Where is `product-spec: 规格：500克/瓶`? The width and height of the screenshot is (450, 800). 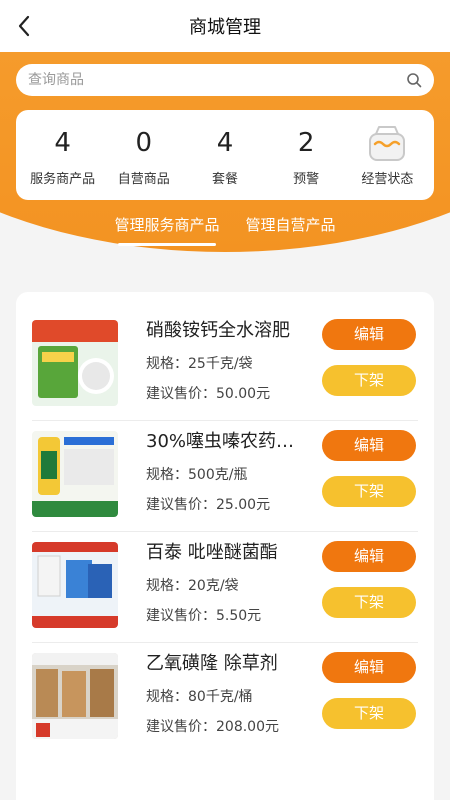
product-spec: 规格：500克/瓶 is located at coordinates (197, 475).